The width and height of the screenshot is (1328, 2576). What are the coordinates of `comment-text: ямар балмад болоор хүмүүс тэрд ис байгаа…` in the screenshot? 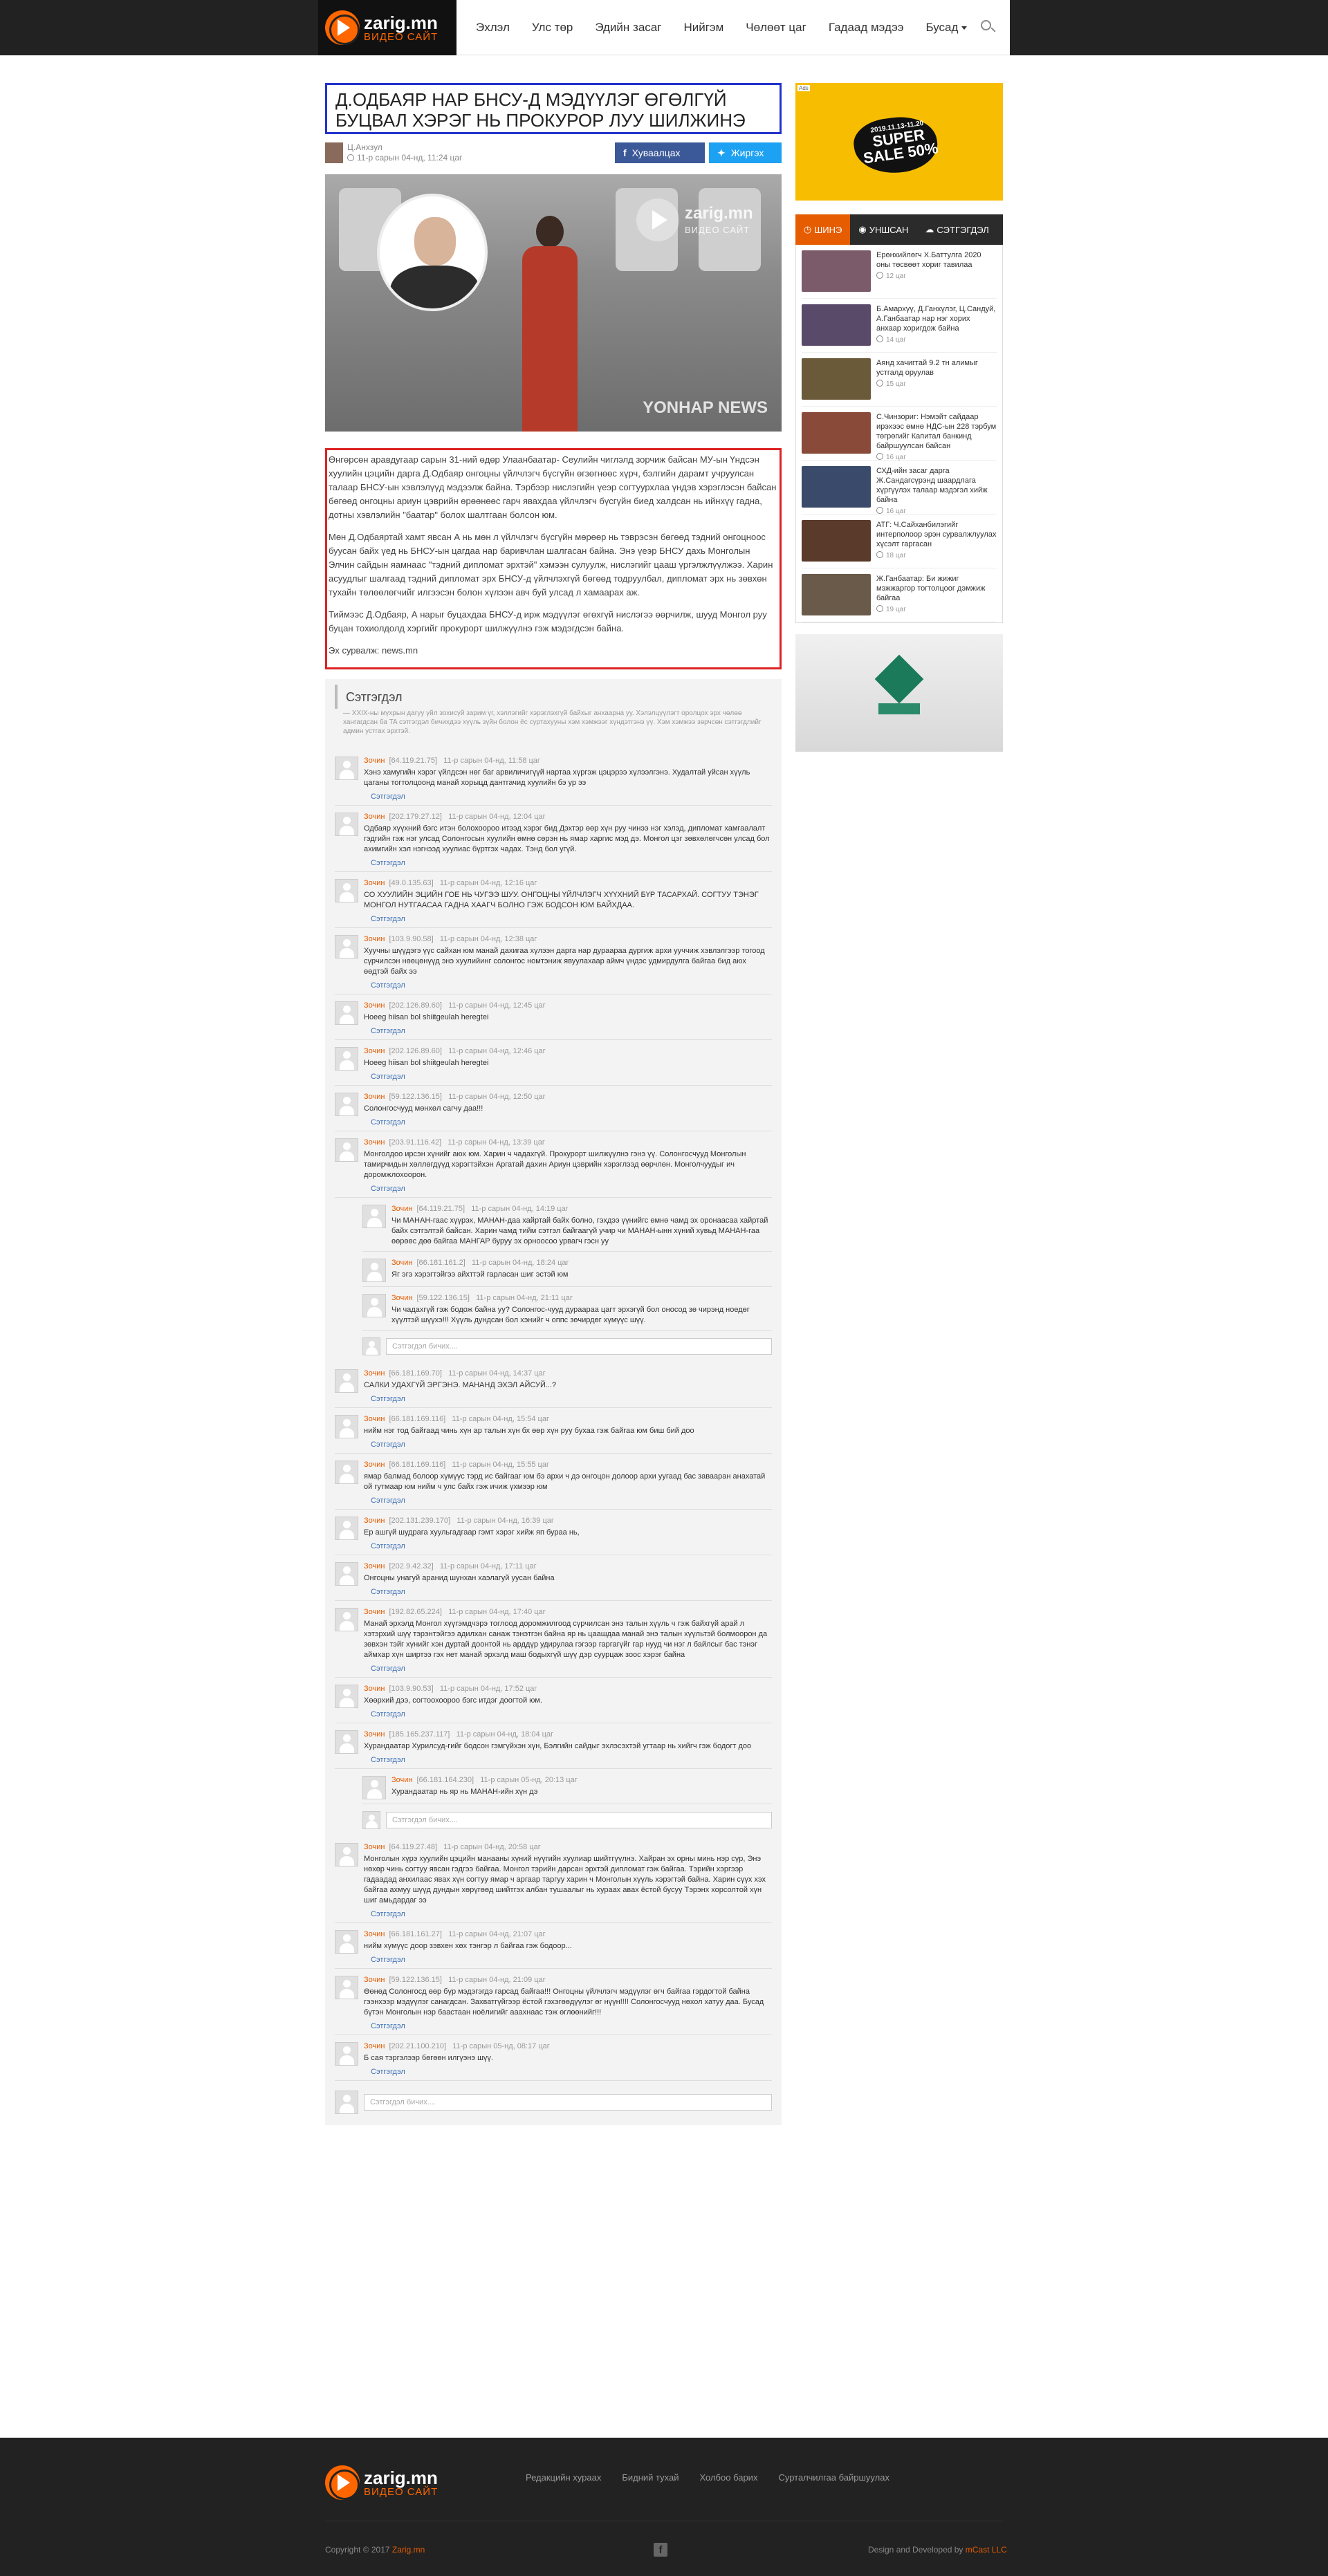 It's located at (565, 1481).